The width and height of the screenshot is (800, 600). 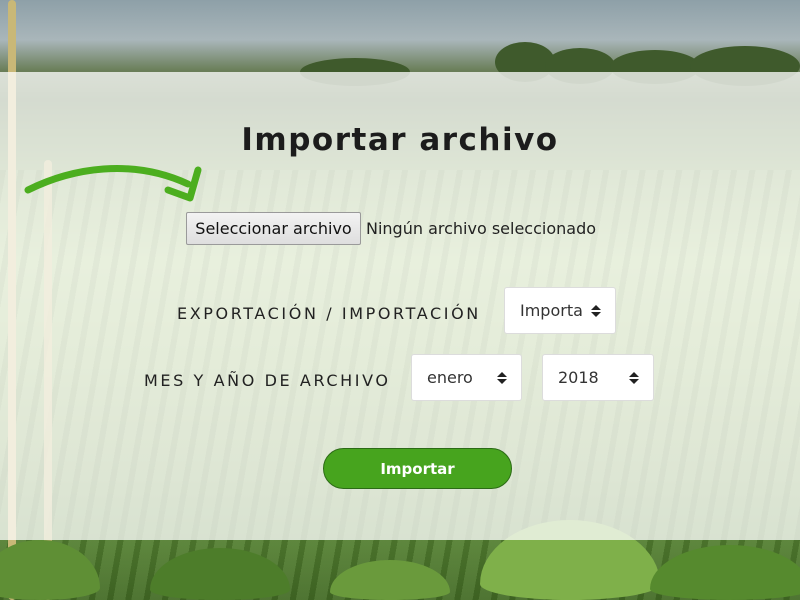 I want to click on file-status-text: Ningún archivo seleccionado, so click(x=481, y=228).